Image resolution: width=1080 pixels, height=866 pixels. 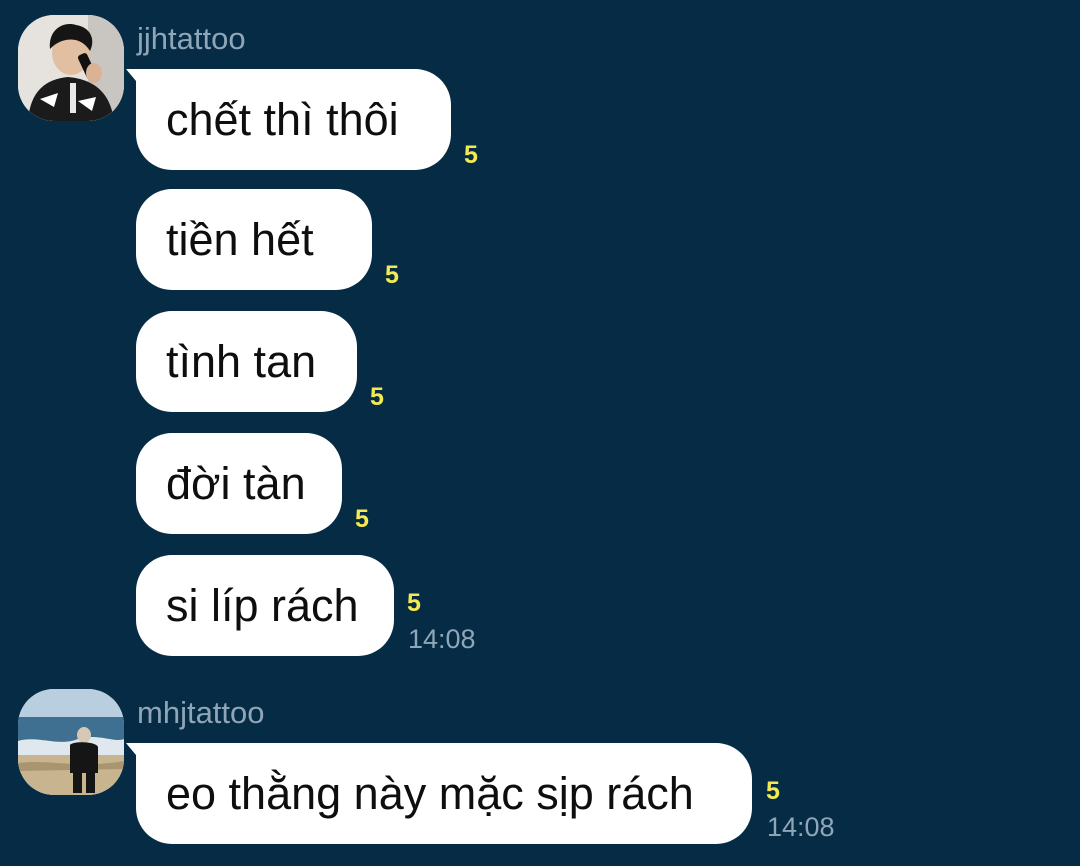 I want to click on message-bubble: tiền hết, so click(x=254, y=239).